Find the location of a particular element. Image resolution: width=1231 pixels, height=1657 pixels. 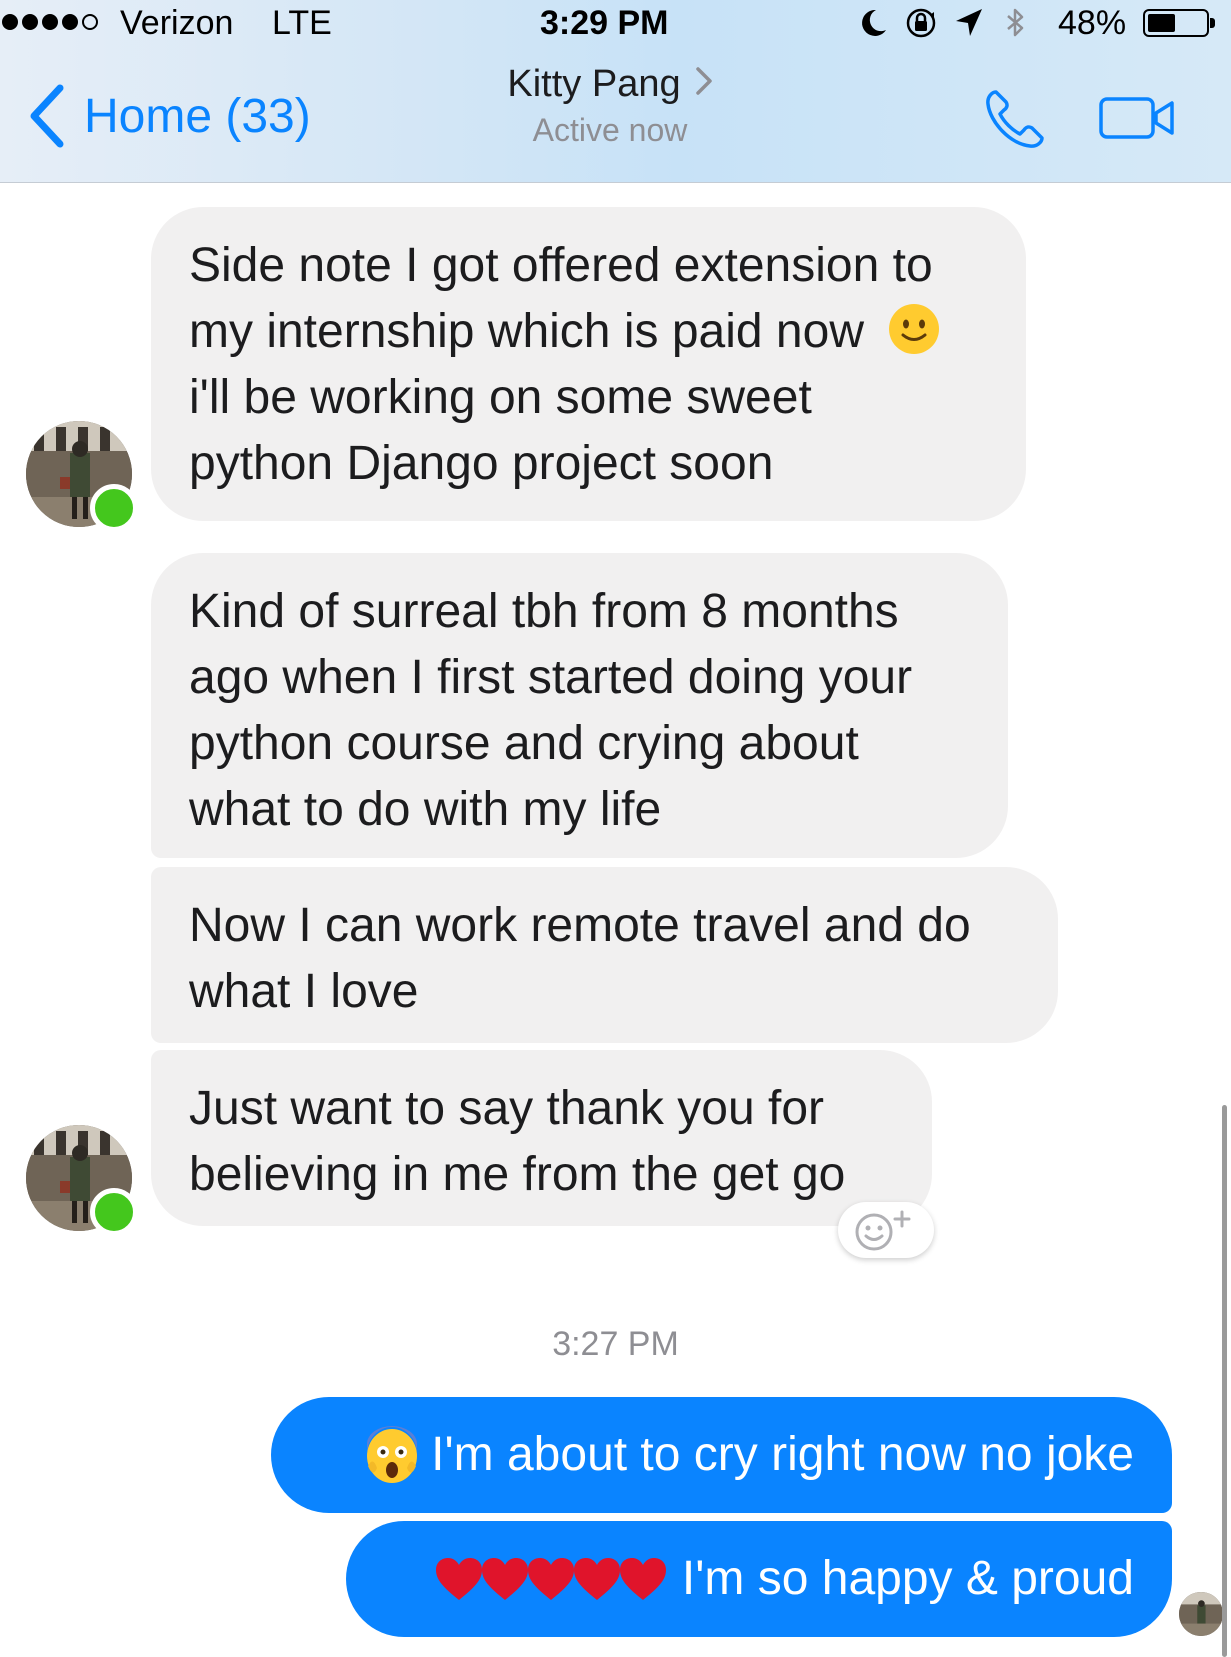

message-text: I'm so happy & proud is located at coordinates (907, 1578).